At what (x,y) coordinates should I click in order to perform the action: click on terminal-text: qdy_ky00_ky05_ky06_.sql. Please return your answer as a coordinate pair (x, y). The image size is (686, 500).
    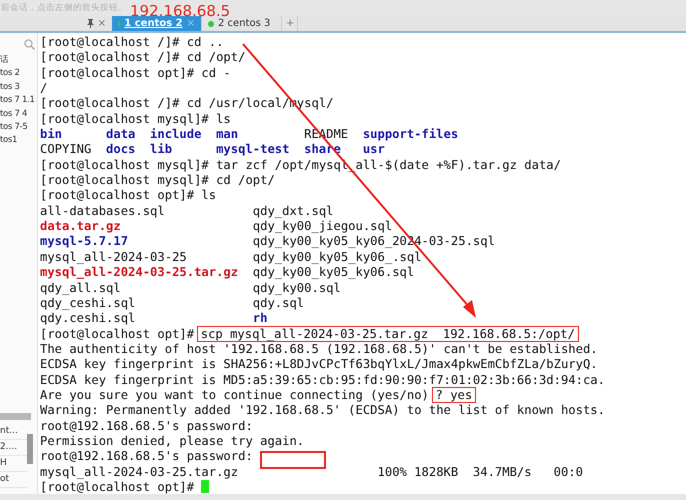
    Looking at the image, I should click on (337, 257).